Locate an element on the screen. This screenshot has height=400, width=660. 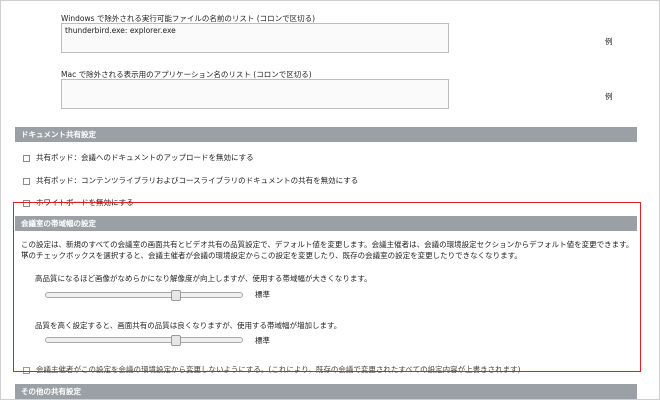
bandwidth-header: 会議室の帯域幅の設定 is located at coordinates (326, 223).